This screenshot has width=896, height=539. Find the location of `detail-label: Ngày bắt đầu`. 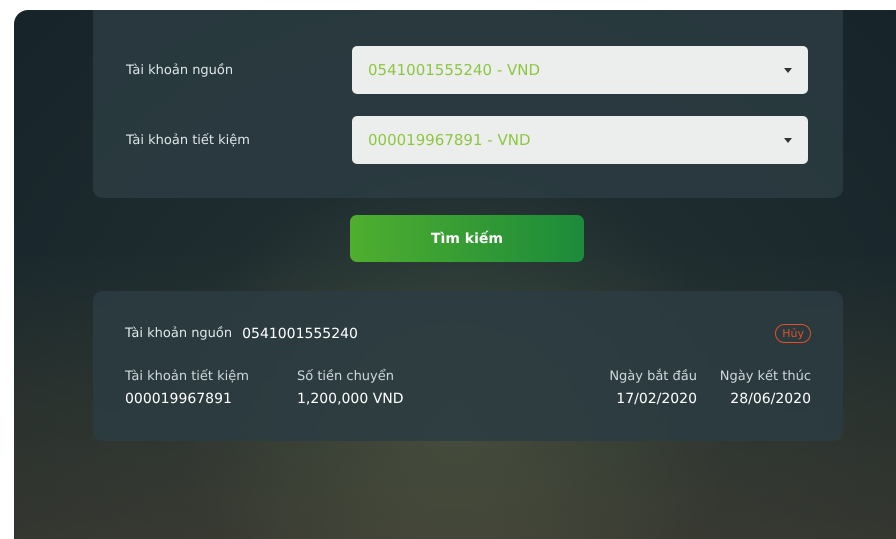

detail-label: Ngày bắt đầu is located at coordinates (653, 376).